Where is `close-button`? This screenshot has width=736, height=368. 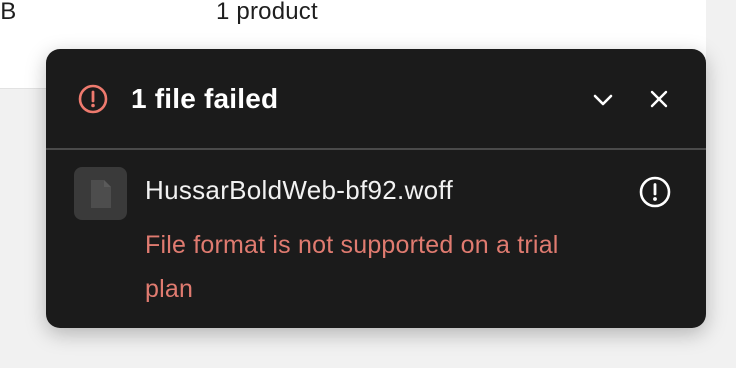 close-button is located at coordinates (659, 99).